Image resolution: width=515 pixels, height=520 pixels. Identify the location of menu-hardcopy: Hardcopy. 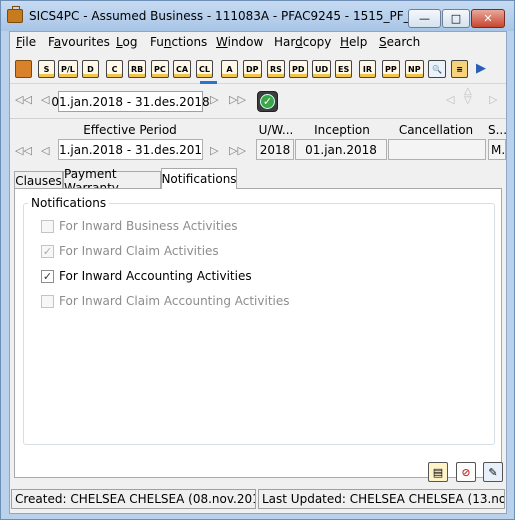
(302, 42).